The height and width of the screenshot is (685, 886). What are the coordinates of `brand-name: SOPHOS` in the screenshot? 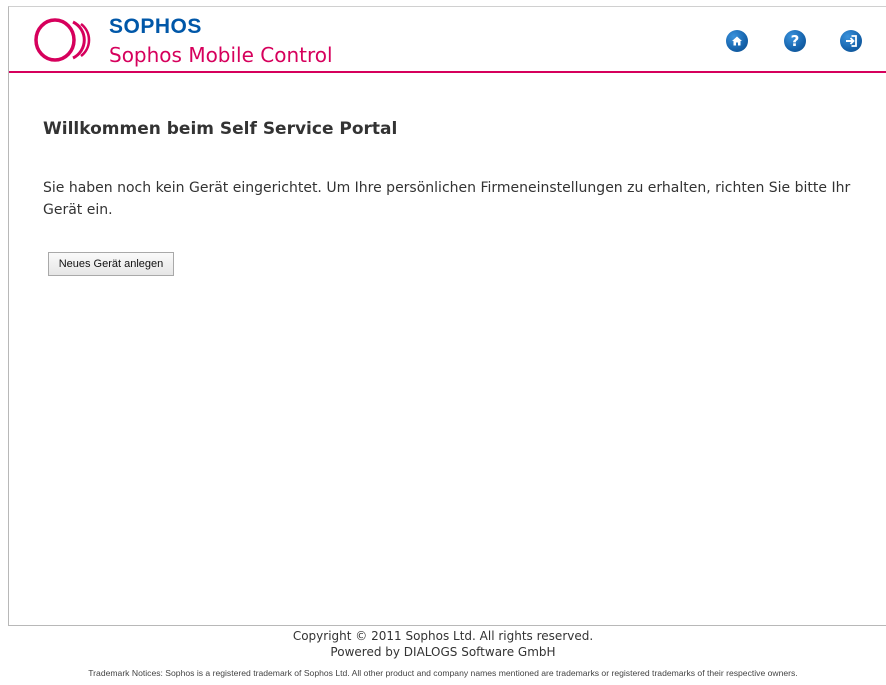 It's located at (155, 26).